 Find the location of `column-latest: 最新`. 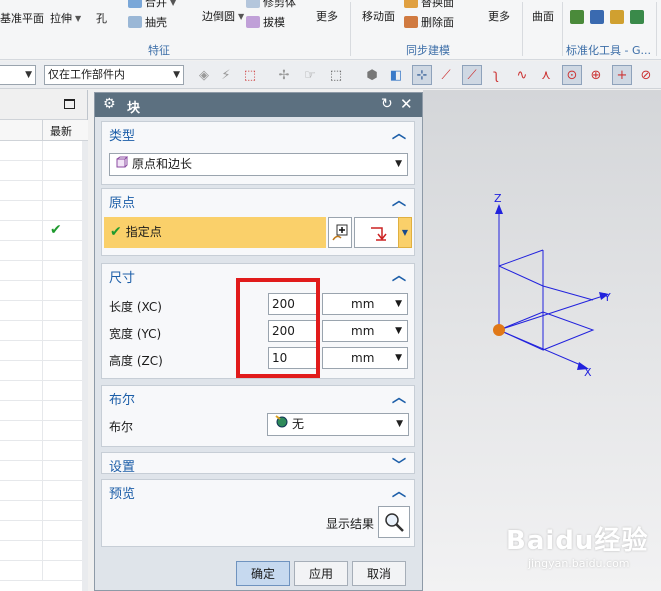

column-latest: 最新 is located at coordinates (61, 131).